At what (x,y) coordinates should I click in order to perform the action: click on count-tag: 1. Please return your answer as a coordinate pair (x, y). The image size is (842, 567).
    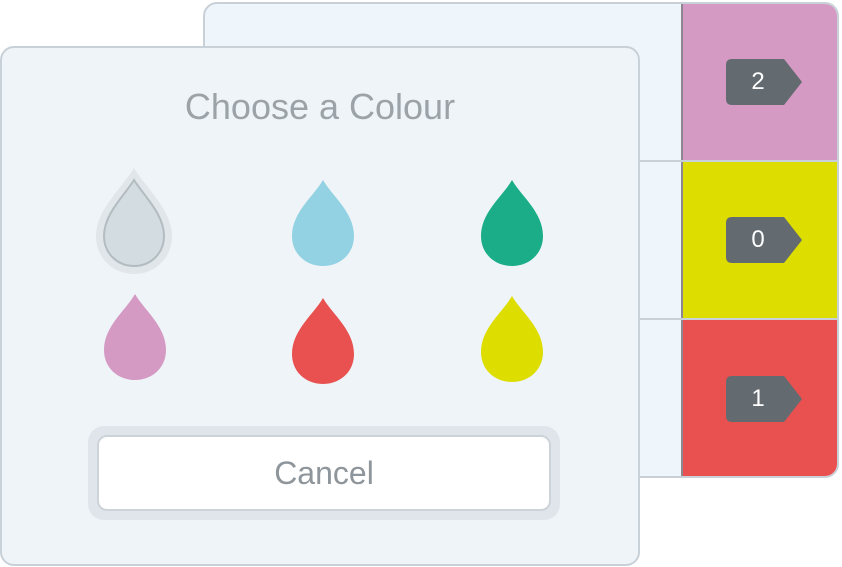
    Looking at the image, I should click on (764, 399).